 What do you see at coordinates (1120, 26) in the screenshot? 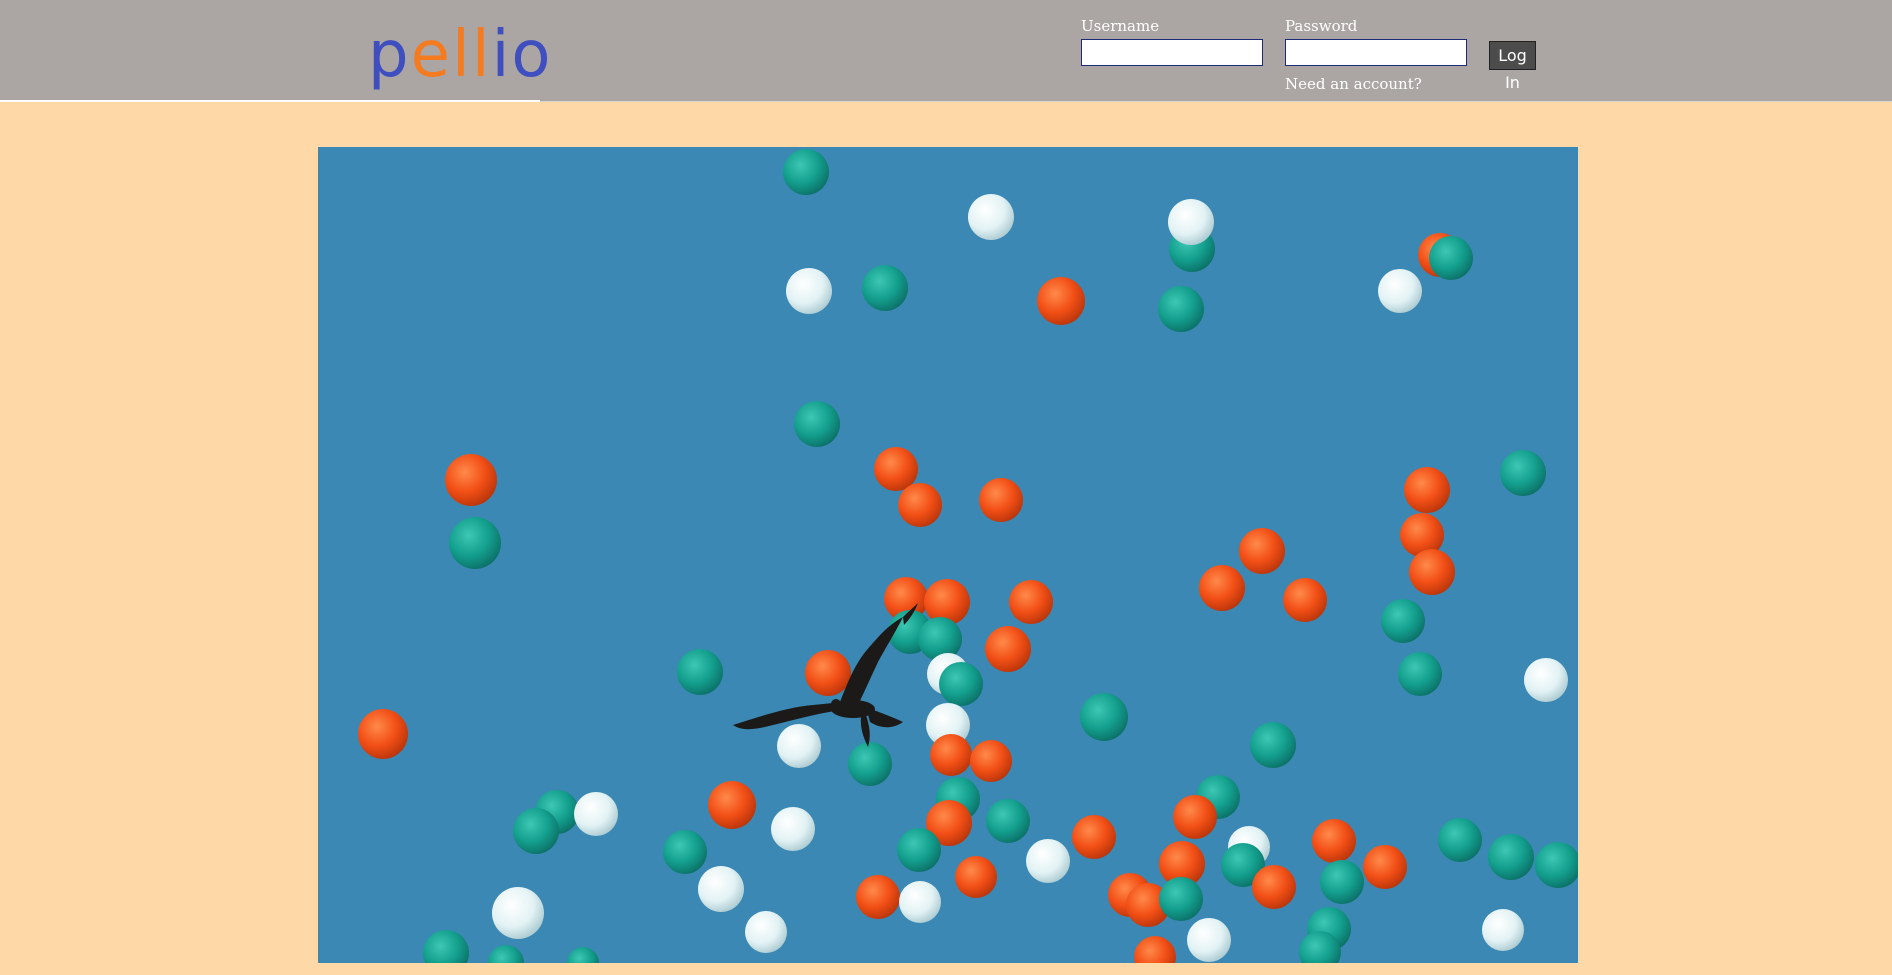
I see `username-label: Username` at bounding box center [1120, 26].